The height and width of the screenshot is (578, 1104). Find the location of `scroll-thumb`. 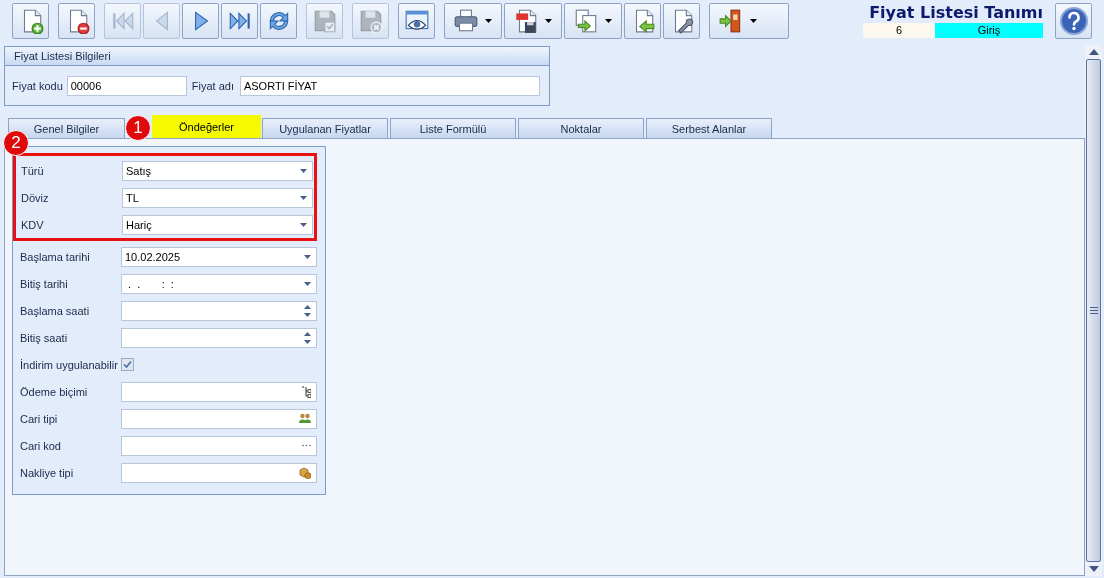

scroll-thumb is located at coordinates (1093, 310).